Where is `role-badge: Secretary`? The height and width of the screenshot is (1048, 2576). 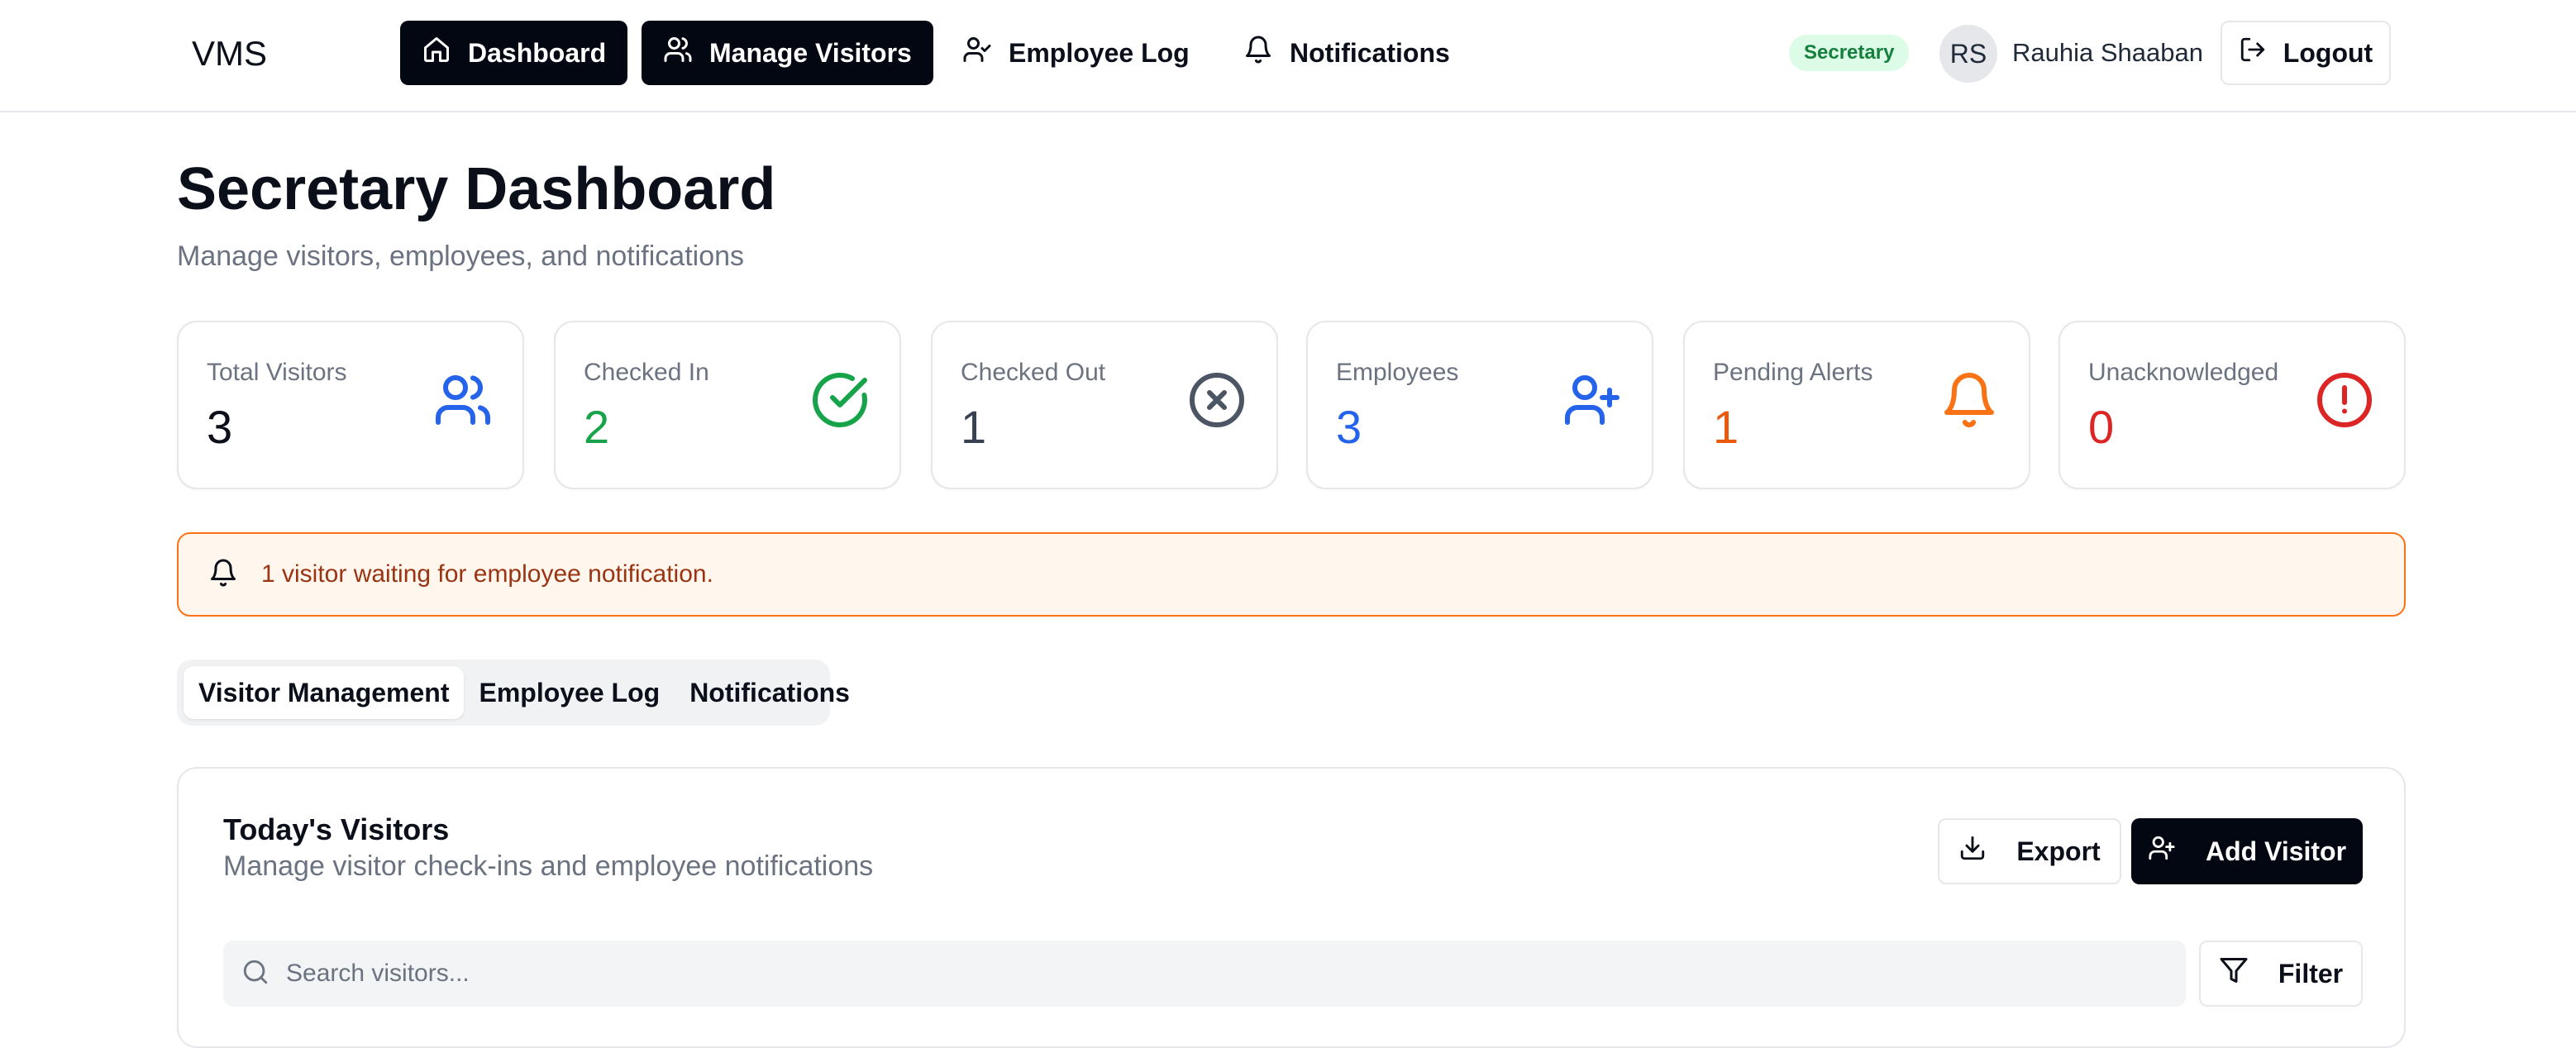 role-badge: Secretary is located at coordinates (1850, 53).